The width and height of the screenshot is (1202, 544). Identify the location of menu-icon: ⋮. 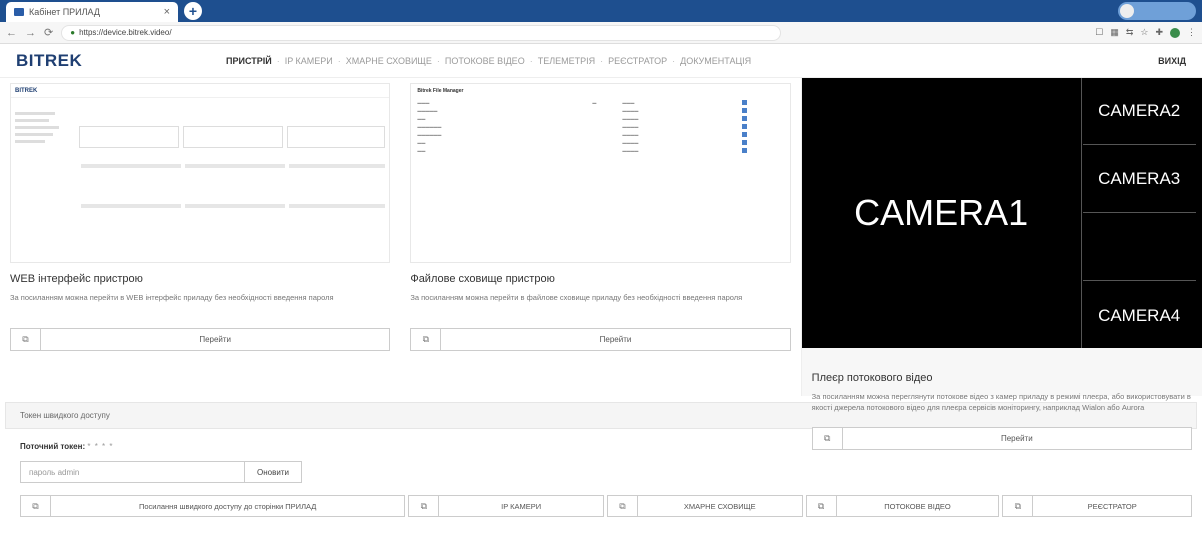
(1191, 32).